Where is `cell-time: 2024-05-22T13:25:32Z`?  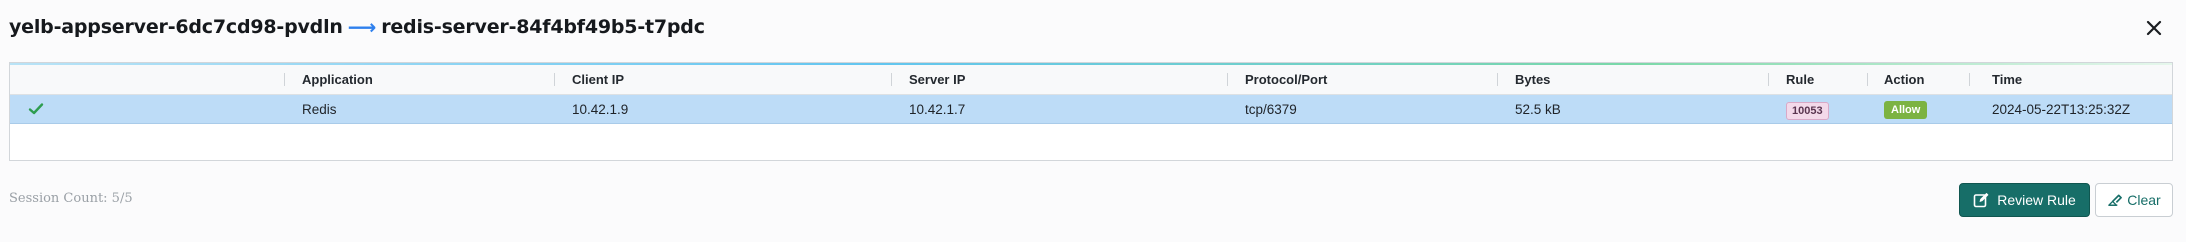 cell-time: 2024-05-22T13:25:32Z is located at coordinates (2061, 109).